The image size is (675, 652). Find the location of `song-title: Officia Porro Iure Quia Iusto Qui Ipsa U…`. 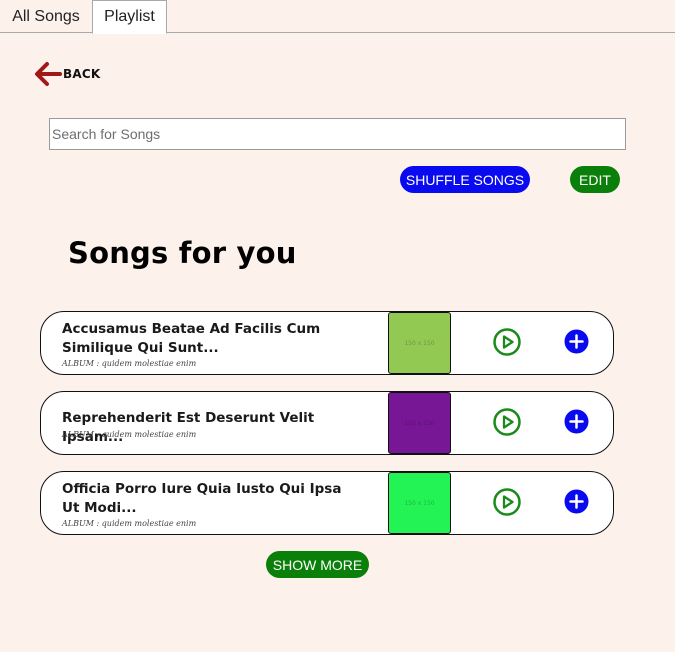

song-title: Officia Porro Iure Quia Iusto Qui Ipsa U… is located at coordinates (202, 498).